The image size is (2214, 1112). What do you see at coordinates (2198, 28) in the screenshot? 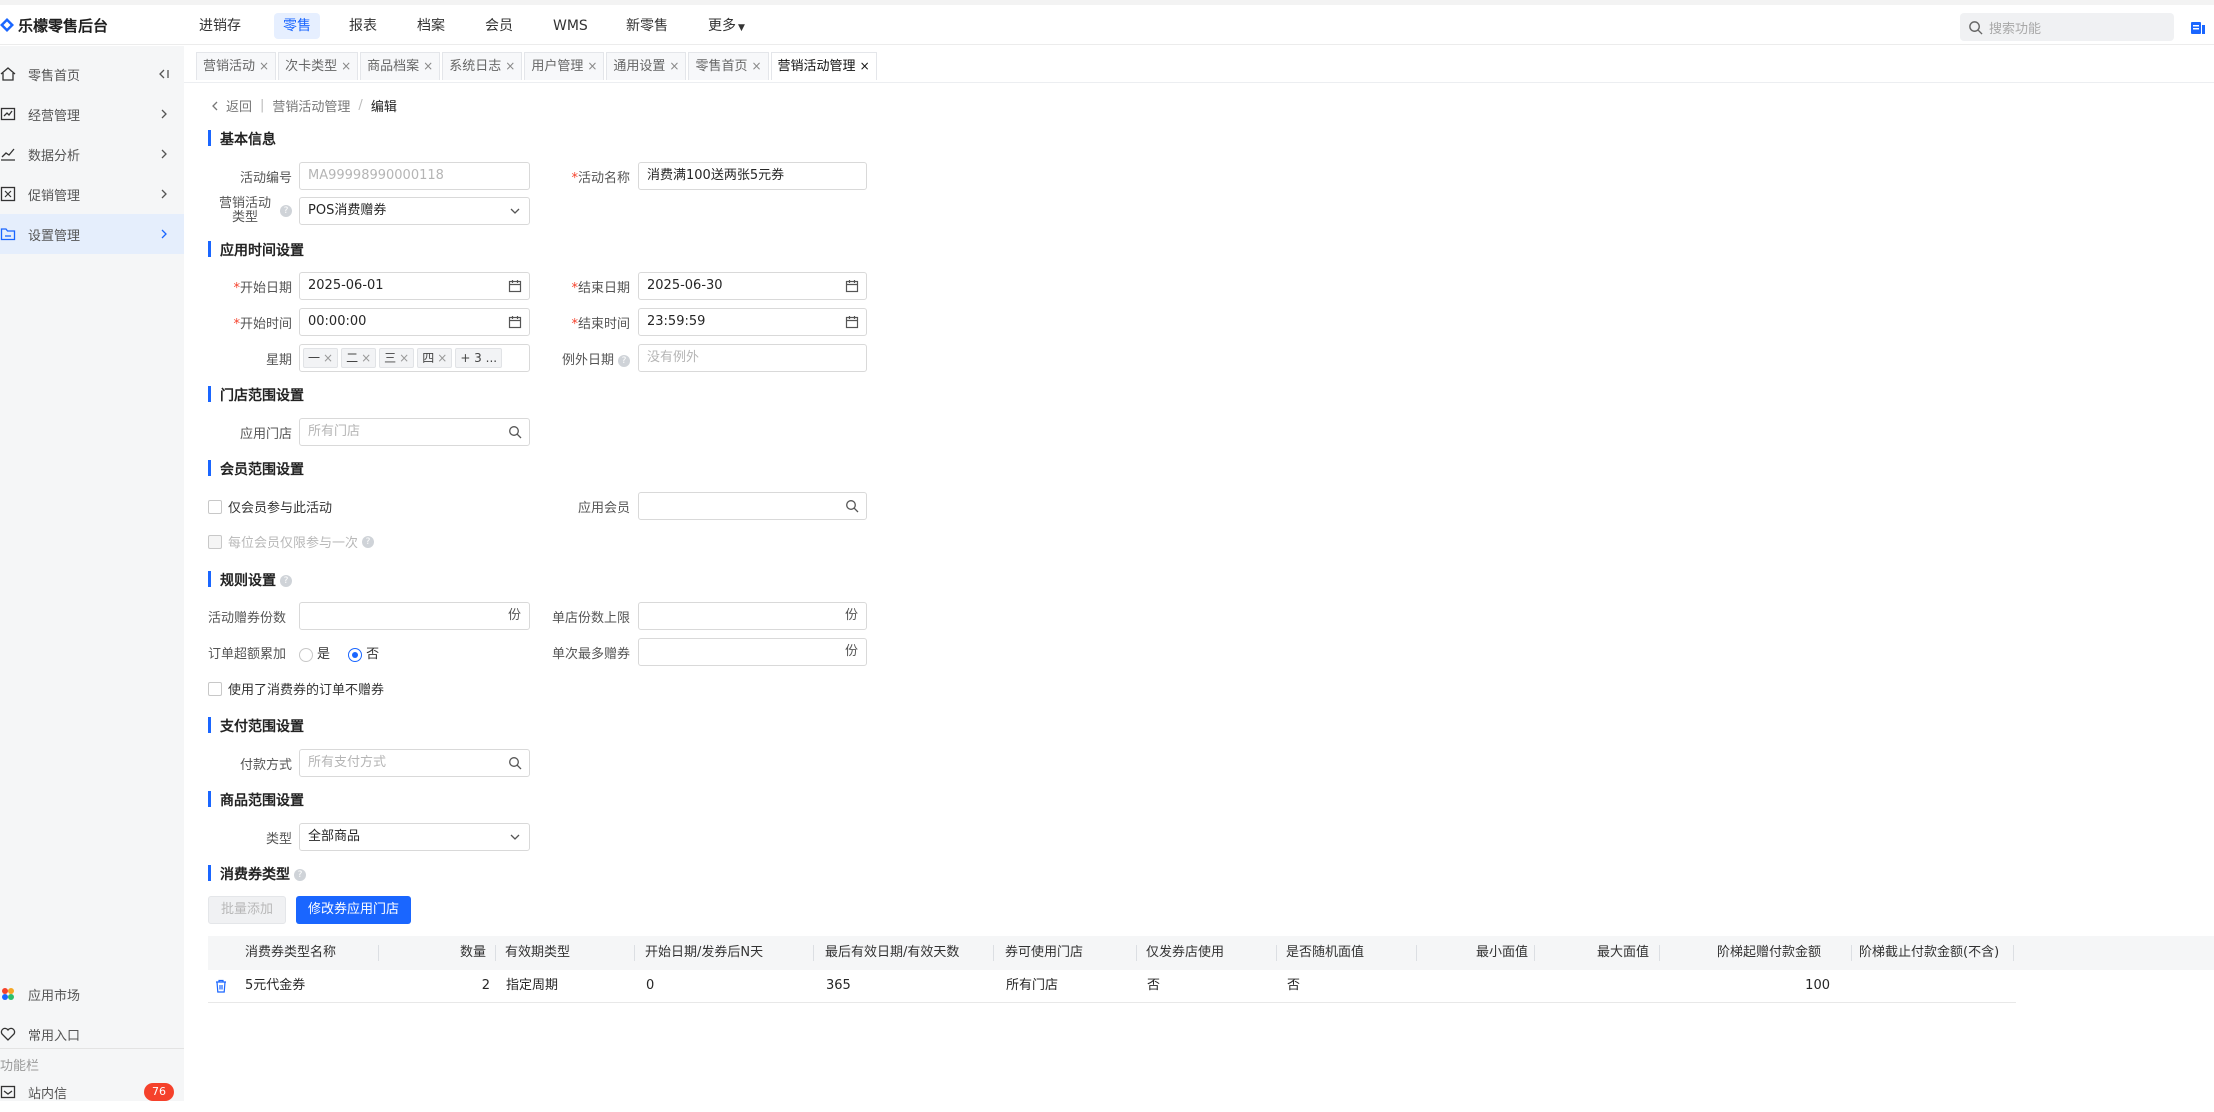
I see `user-icon` at bounding box center [2198, 28].